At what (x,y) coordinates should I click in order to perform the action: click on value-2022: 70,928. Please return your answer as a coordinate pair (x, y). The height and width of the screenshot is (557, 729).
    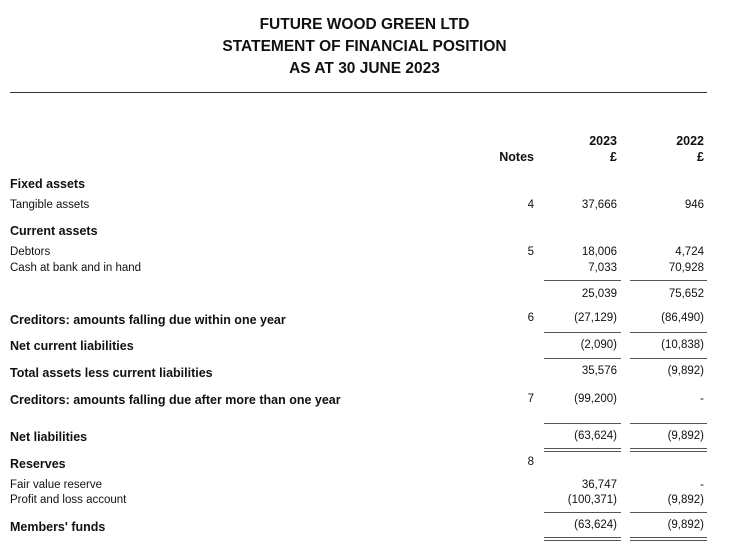
    Looking at the image, I should click on (686, 268).